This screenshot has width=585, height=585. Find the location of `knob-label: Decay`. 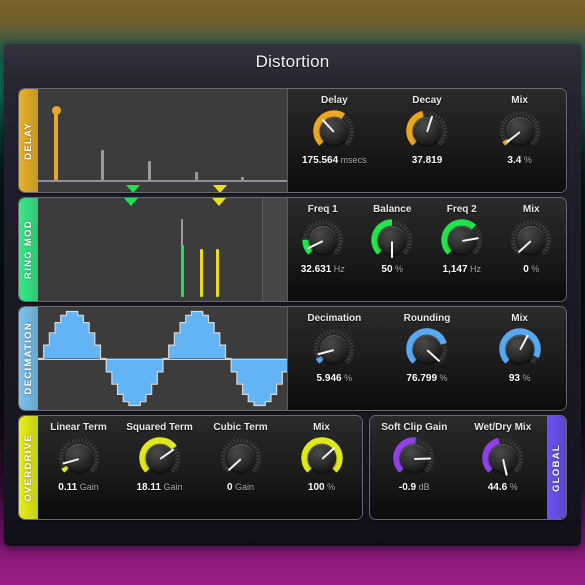

knob-label: Decay is located at coordinates (427, 100).